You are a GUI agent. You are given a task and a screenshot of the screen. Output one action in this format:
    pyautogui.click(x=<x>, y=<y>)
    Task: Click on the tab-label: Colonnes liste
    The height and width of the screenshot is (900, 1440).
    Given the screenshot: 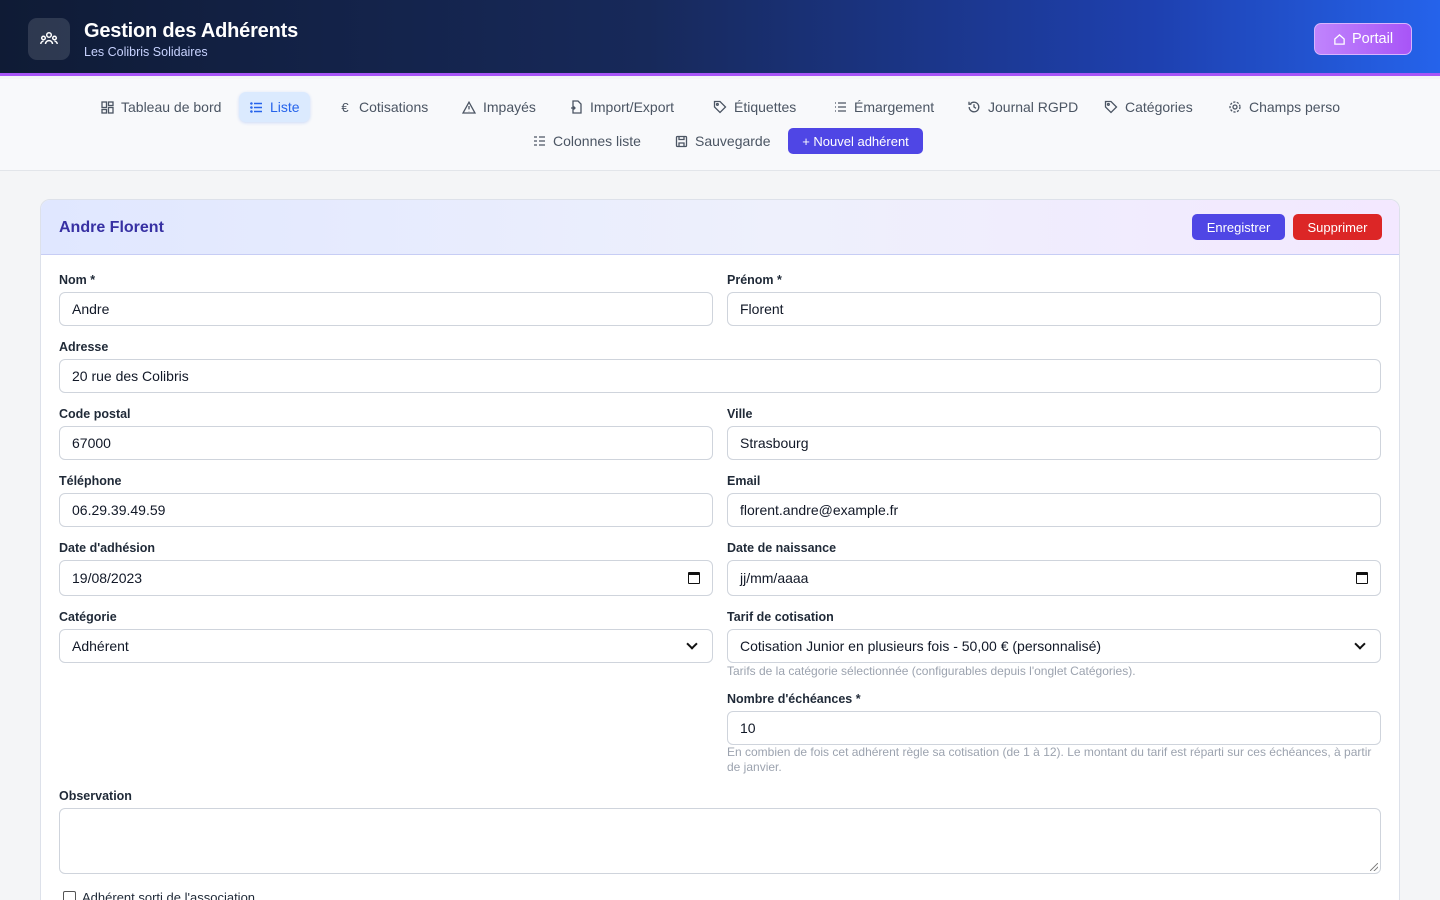 What is the action you would take?
    pyautogui.click(x=597, y=141)
    